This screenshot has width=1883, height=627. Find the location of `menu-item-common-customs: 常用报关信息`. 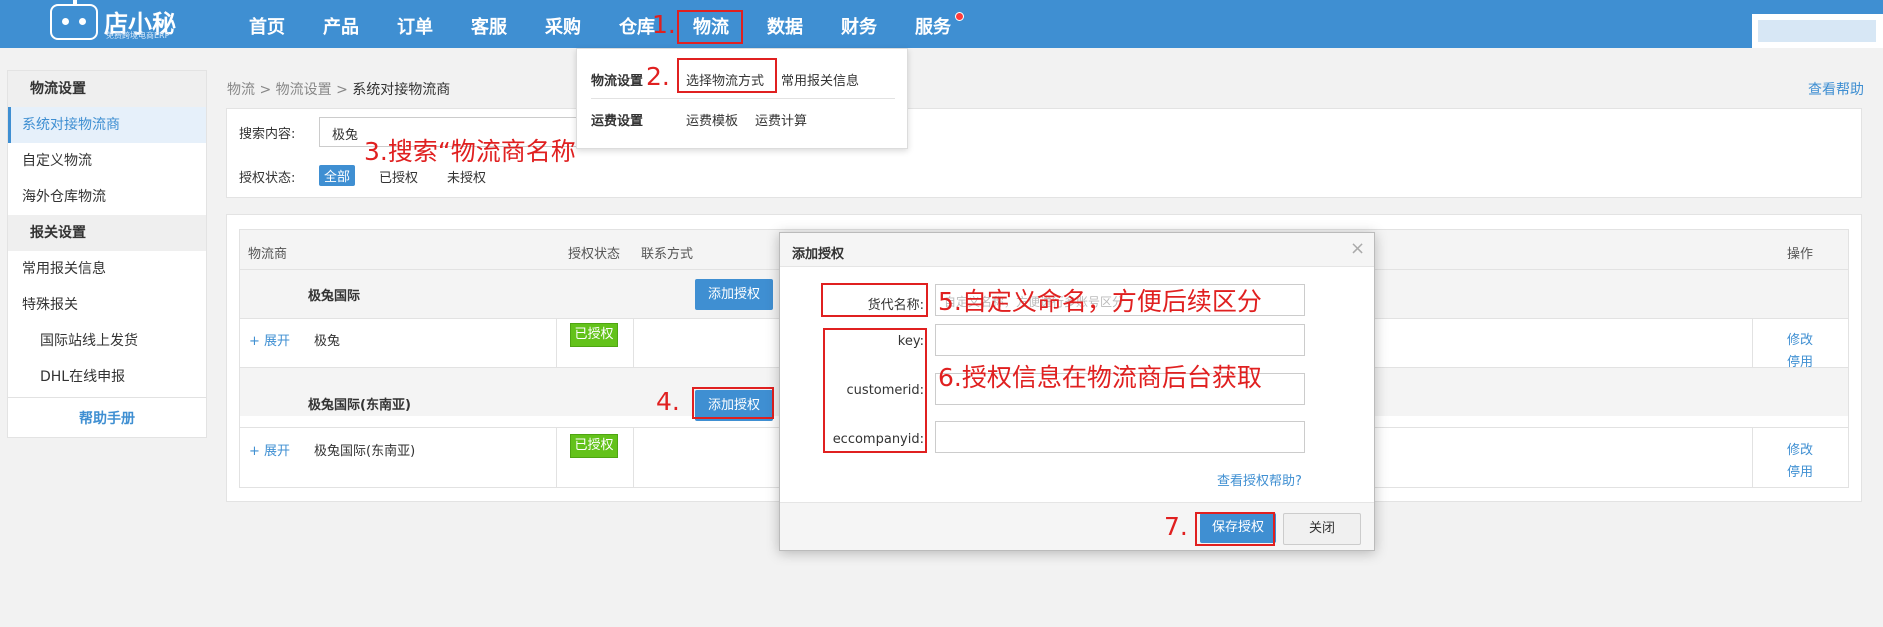

menu-item-common-customs: 常用报关信息 is located at coordinates (820, 79).